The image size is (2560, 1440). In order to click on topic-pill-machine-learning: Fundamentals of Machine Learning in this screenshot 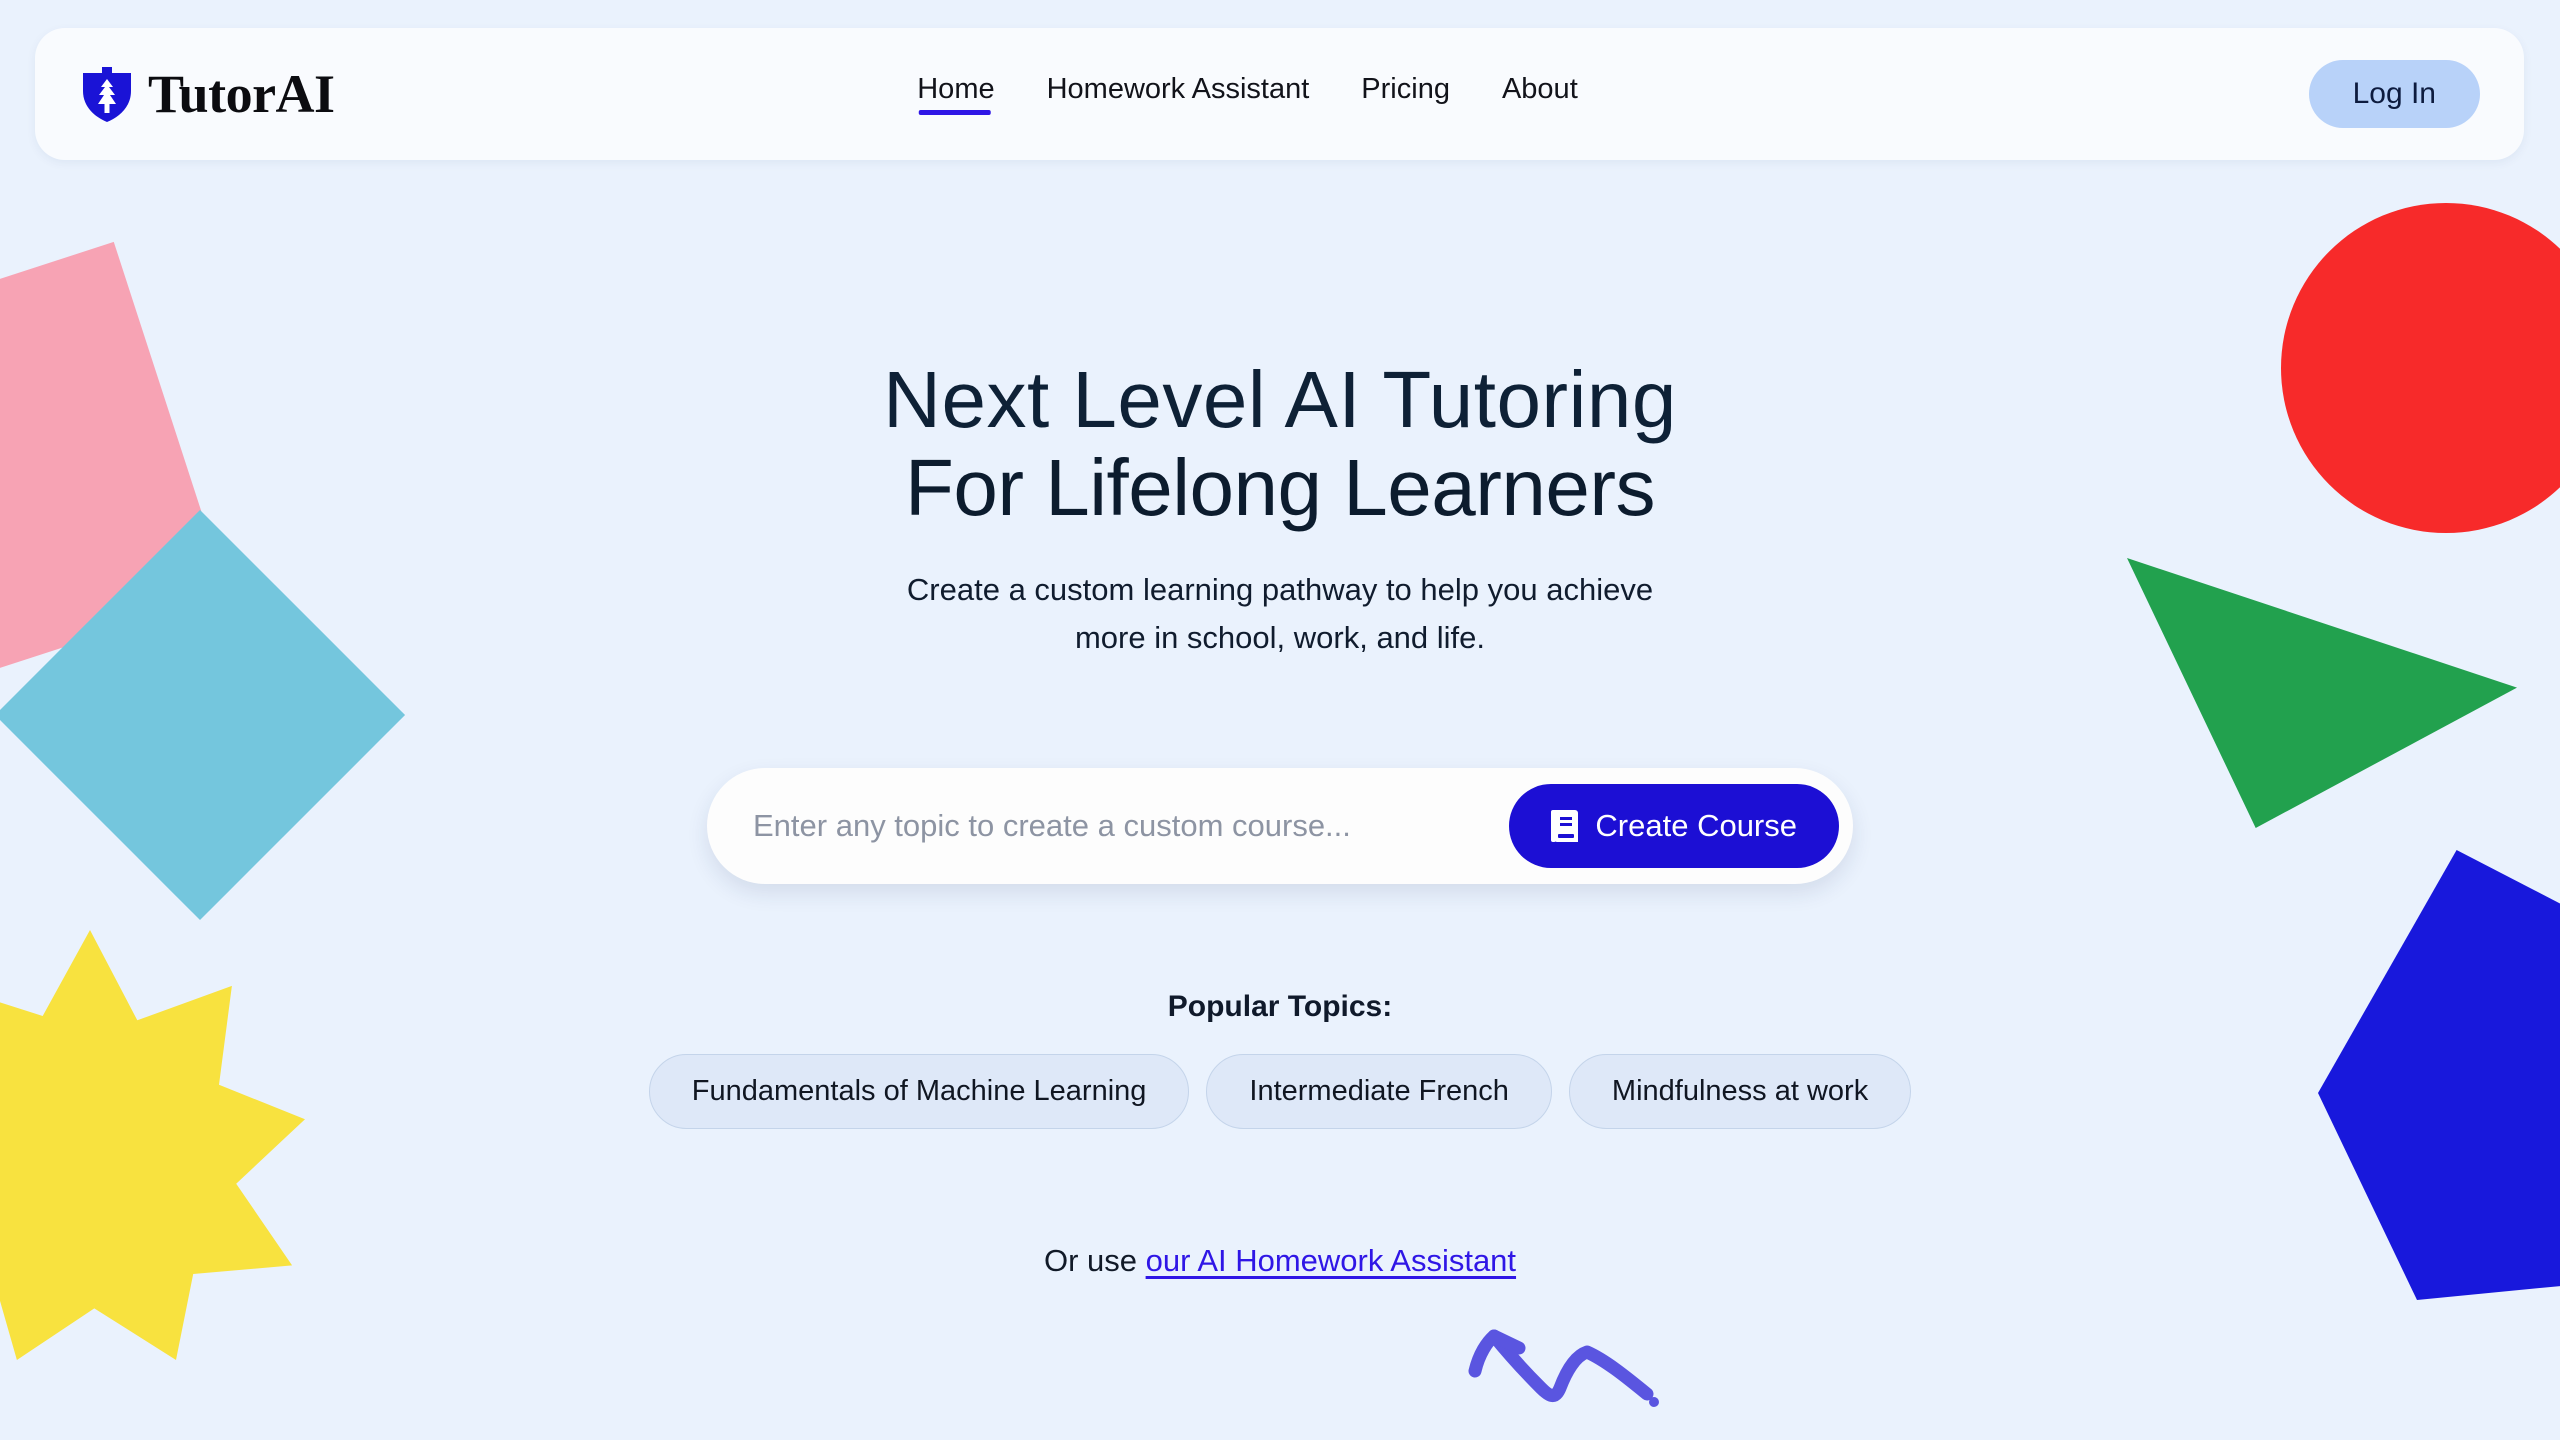, I will do `click(919, 1091)`.